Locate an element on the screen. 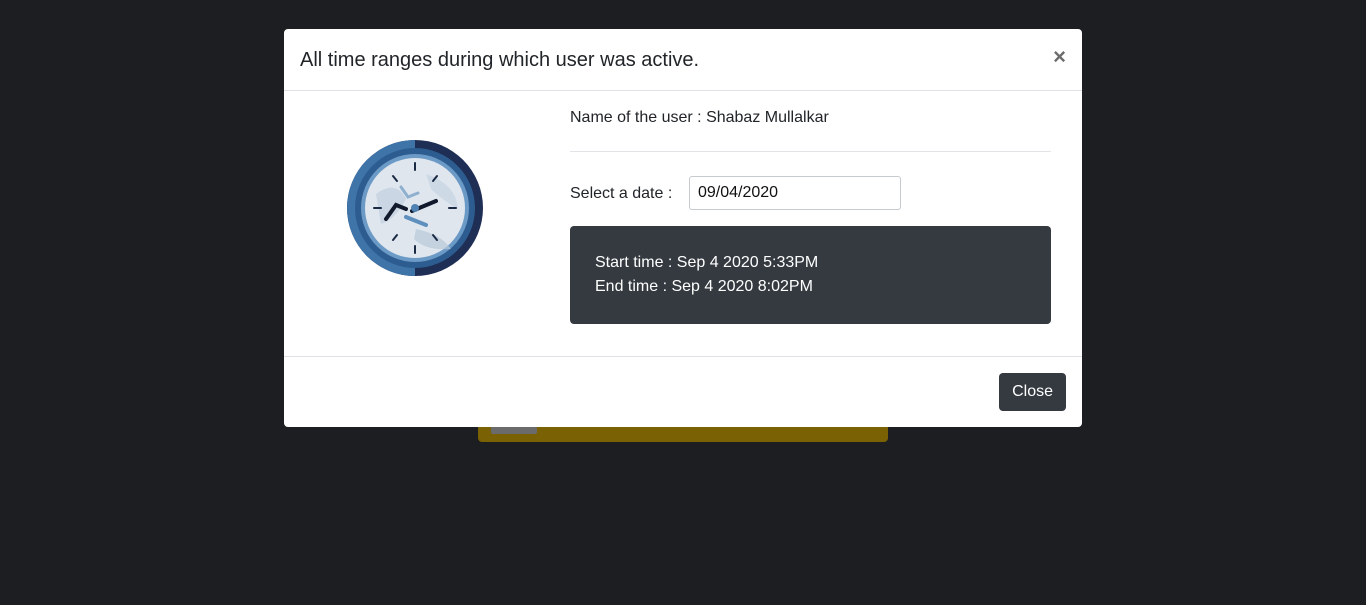 Image resolution: width=1366 pixels, height=605 pixels. close-icon: × is located at coordinates (1059, 57).